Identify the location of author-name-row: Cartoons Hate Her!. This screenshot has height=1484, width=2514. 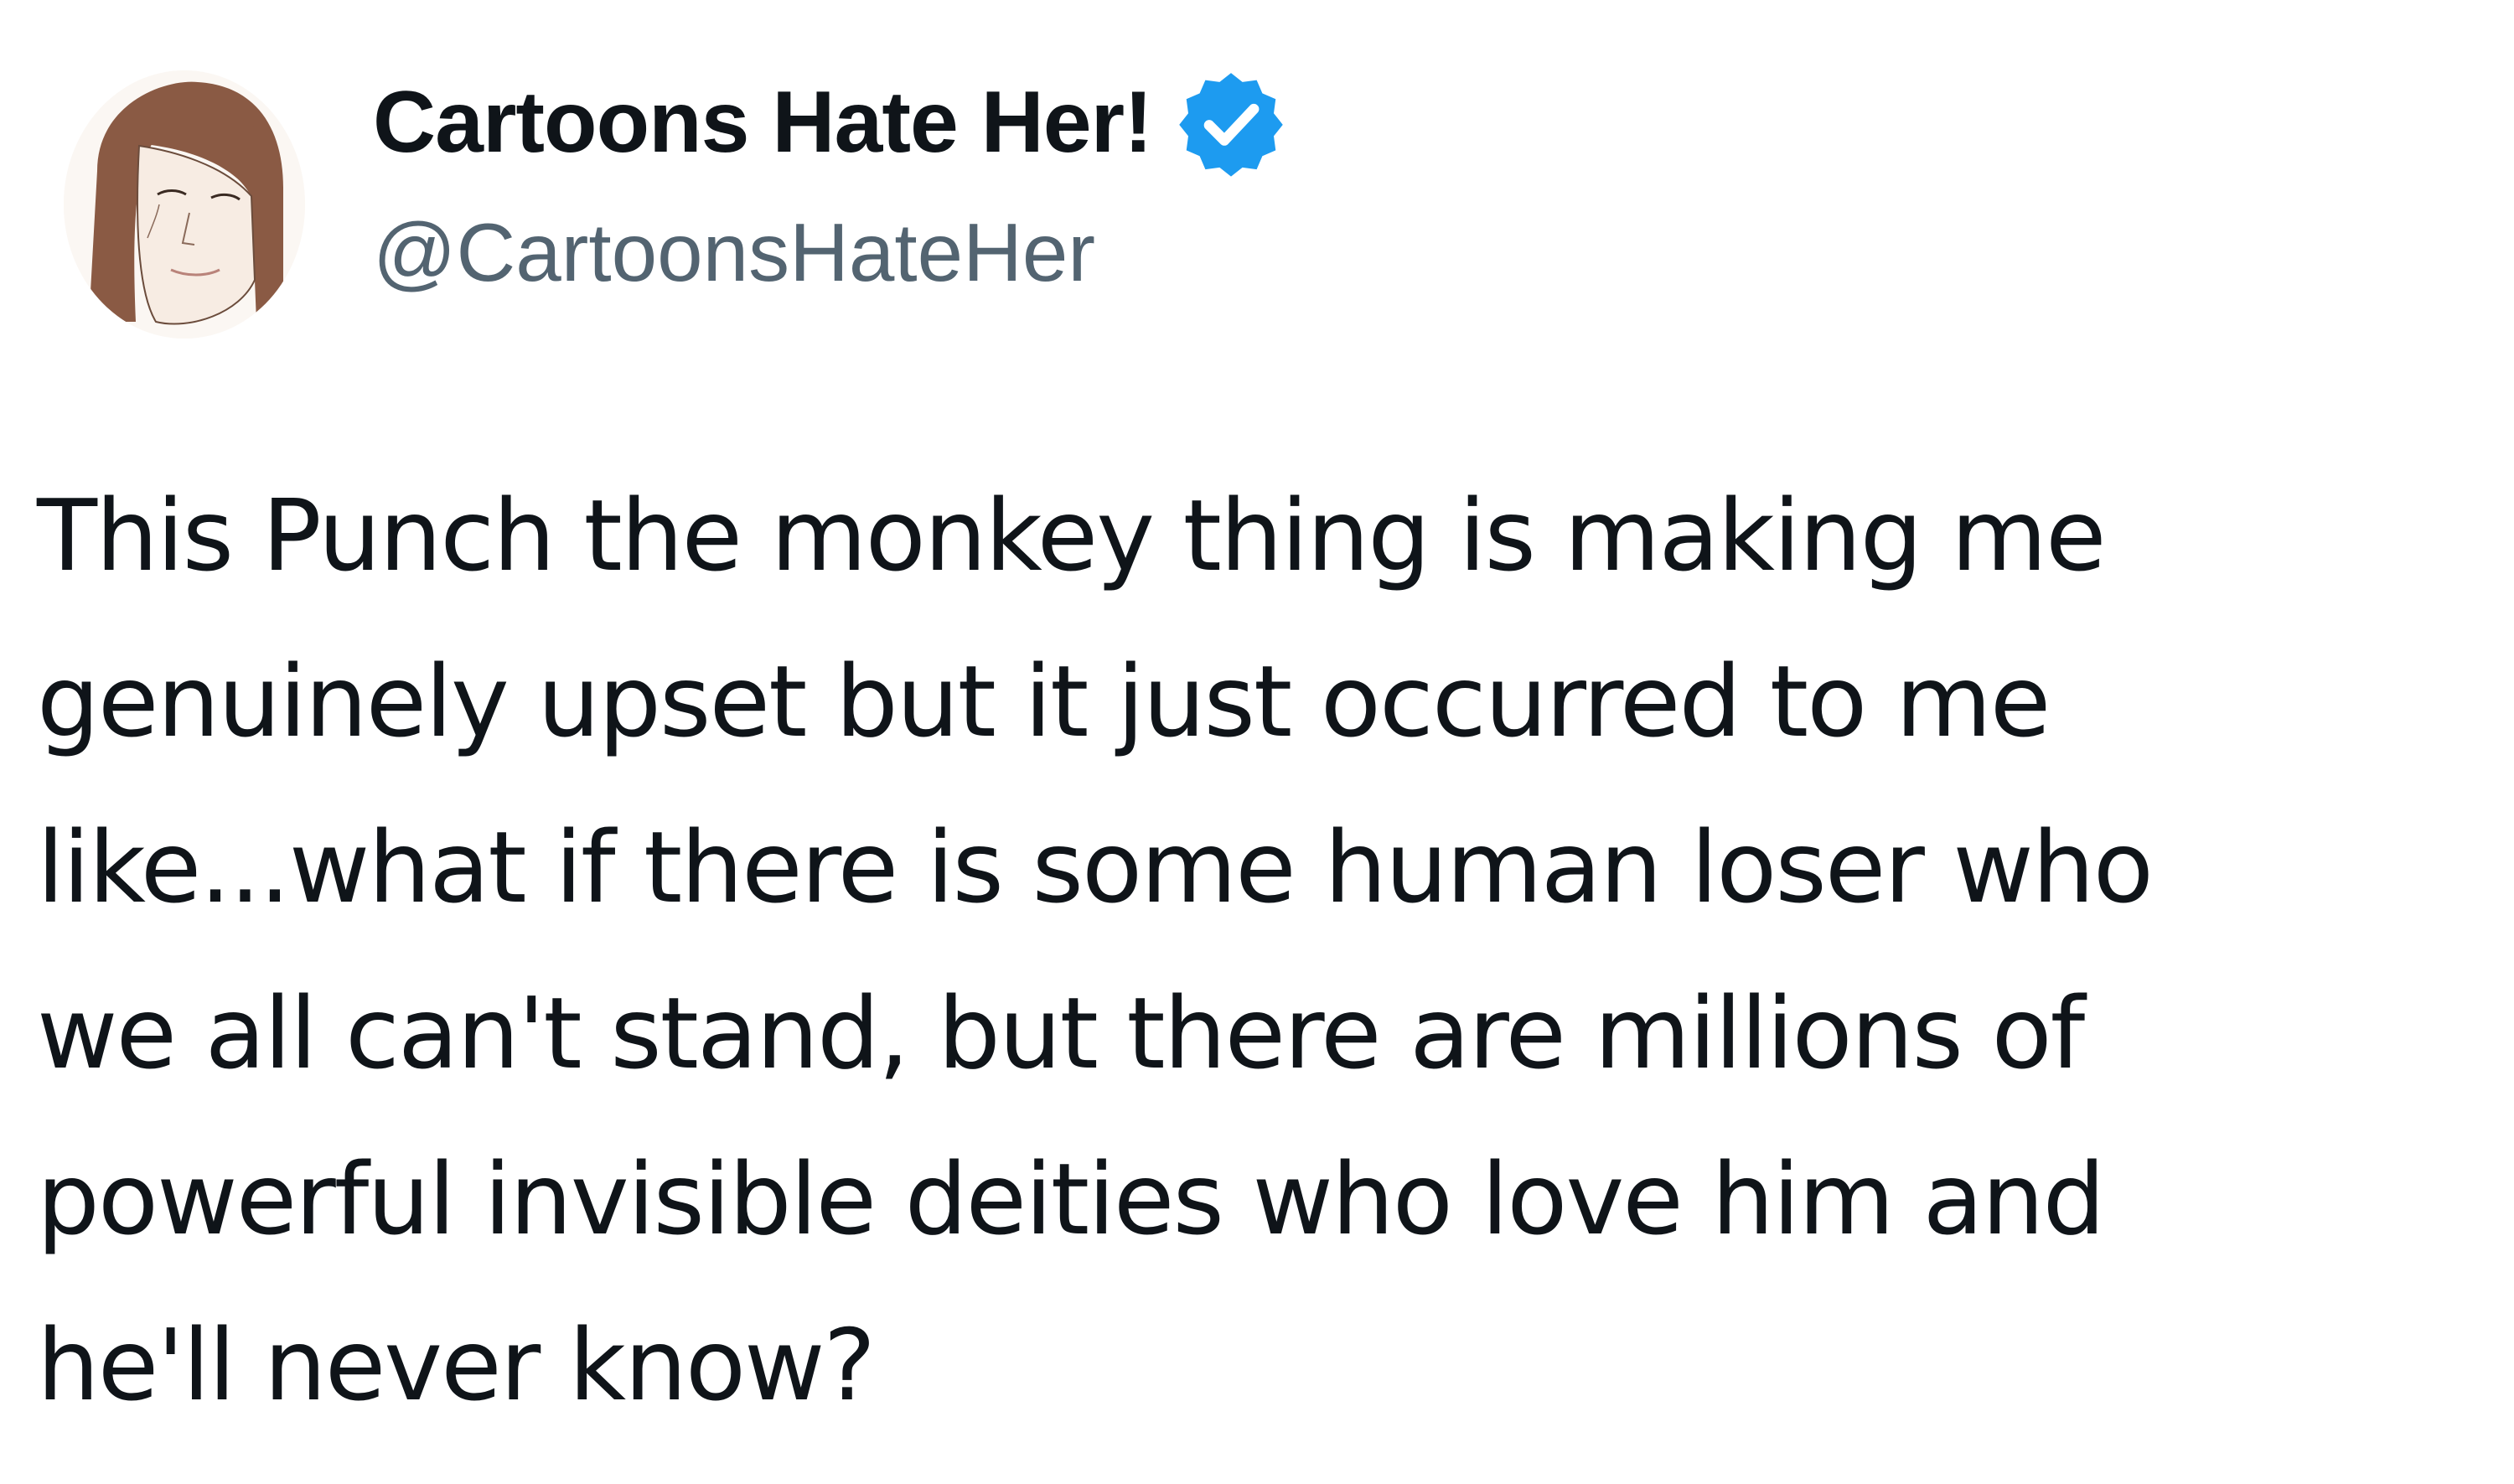
(830, 122).